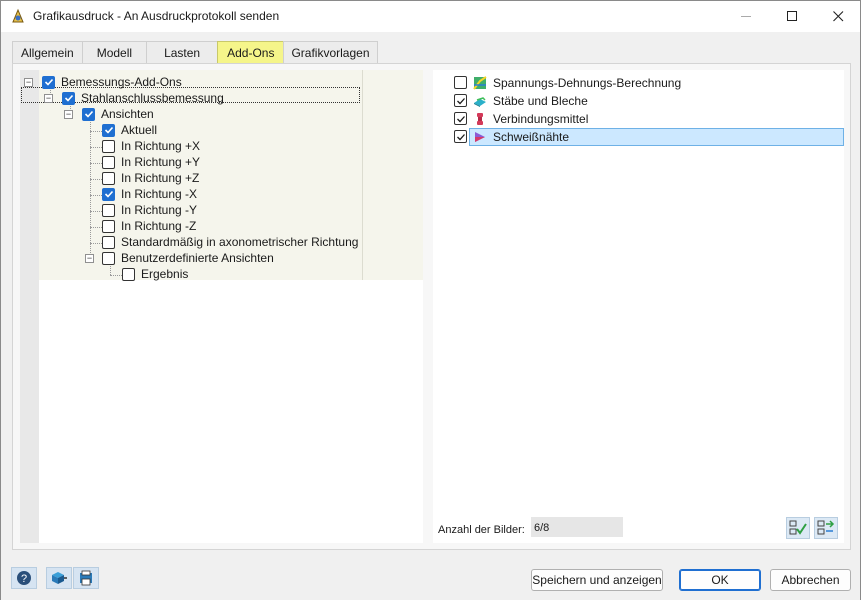  What do you see at coordinates (150, 178) in the screenshot?
I see `tree-item-richtung-plus-z: In Richtung +Z` at bounding box center [150, 178].